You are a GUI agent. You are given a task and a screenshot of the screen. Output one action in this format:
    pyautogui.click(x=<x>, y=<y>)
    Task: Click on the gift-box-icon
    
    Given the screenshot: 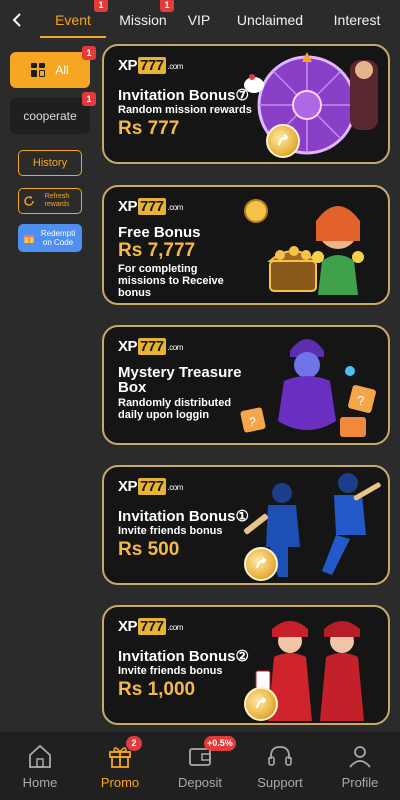 What is the action you would take?
    pyautogui.click(x=29, y=239)
    